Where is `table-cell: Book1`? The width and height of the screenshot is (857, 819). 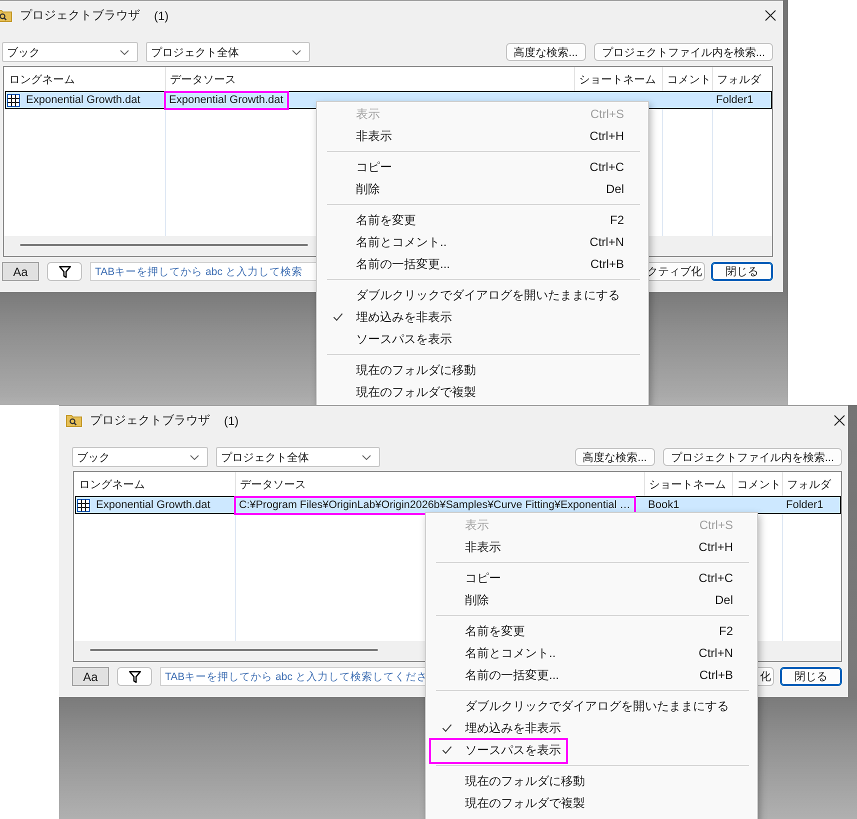 table-cell: Book1 is located at coordinates (664, 505).